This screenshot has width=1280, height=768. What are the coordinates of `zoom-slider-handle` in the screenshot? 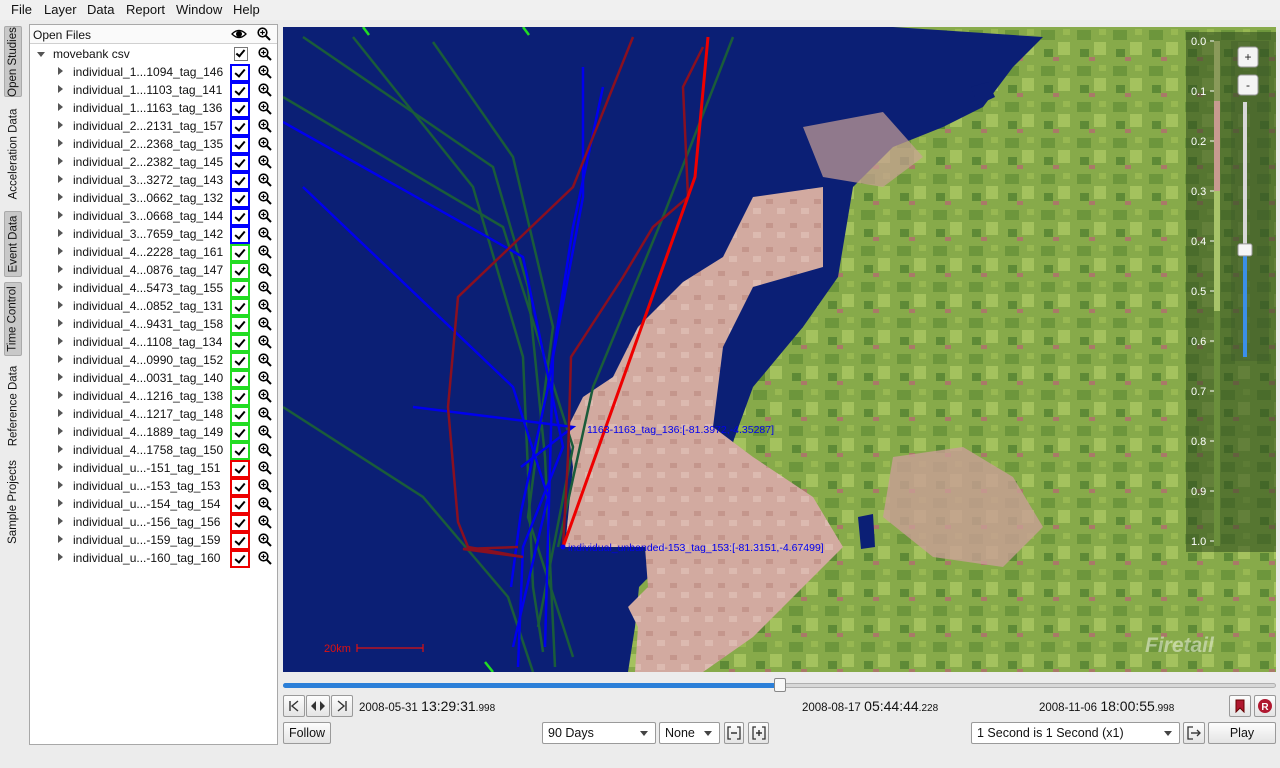 It's located at (1245, 250).